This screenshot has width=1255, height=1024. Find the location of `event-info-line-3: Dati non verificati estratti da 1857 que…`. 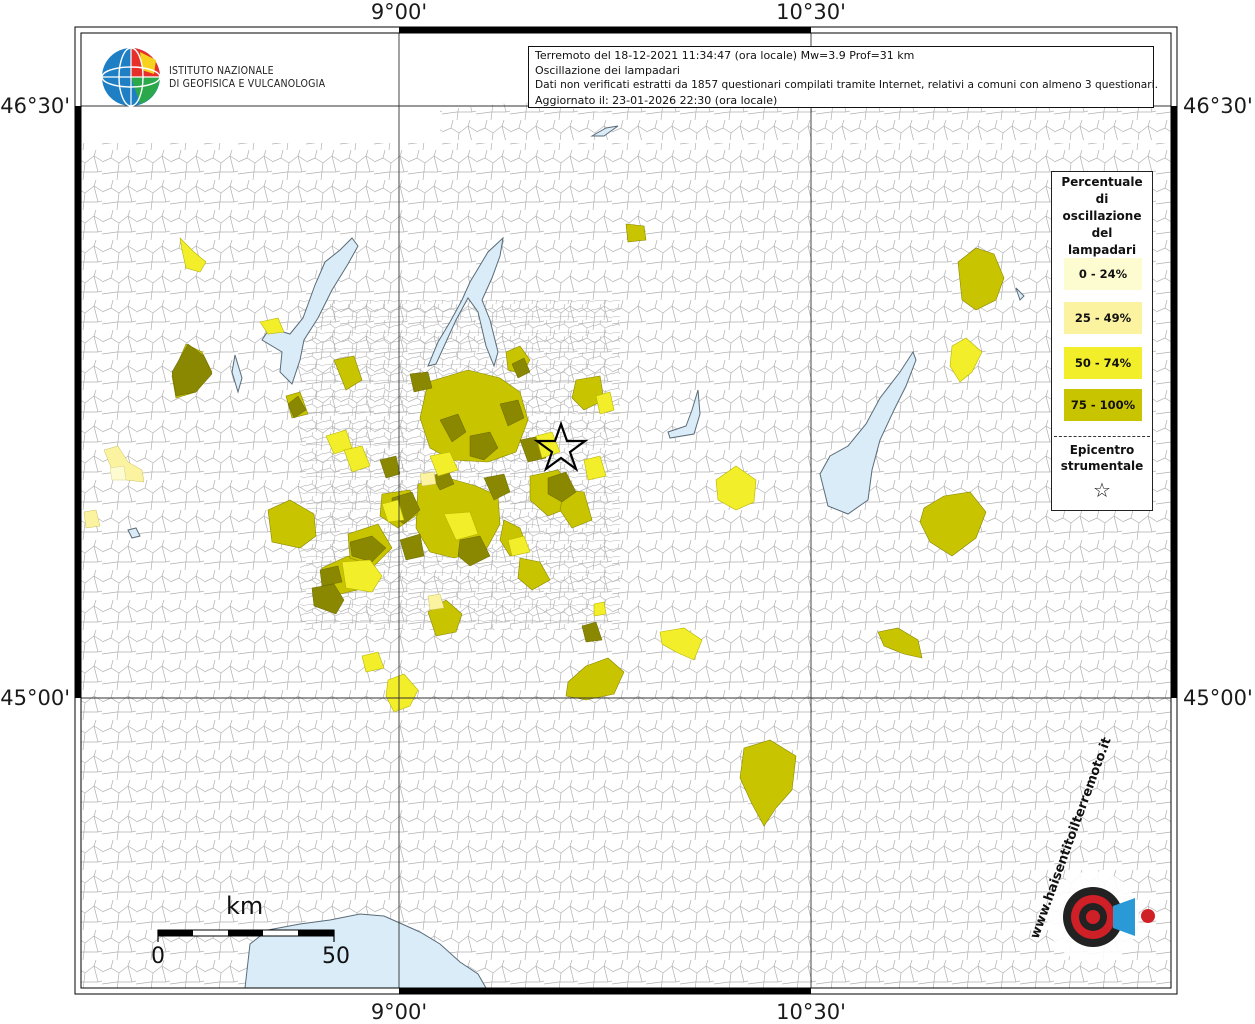

event-info-line-3: Dati non verificati estratti da 1857 que… is located at coordinates (846, 85).